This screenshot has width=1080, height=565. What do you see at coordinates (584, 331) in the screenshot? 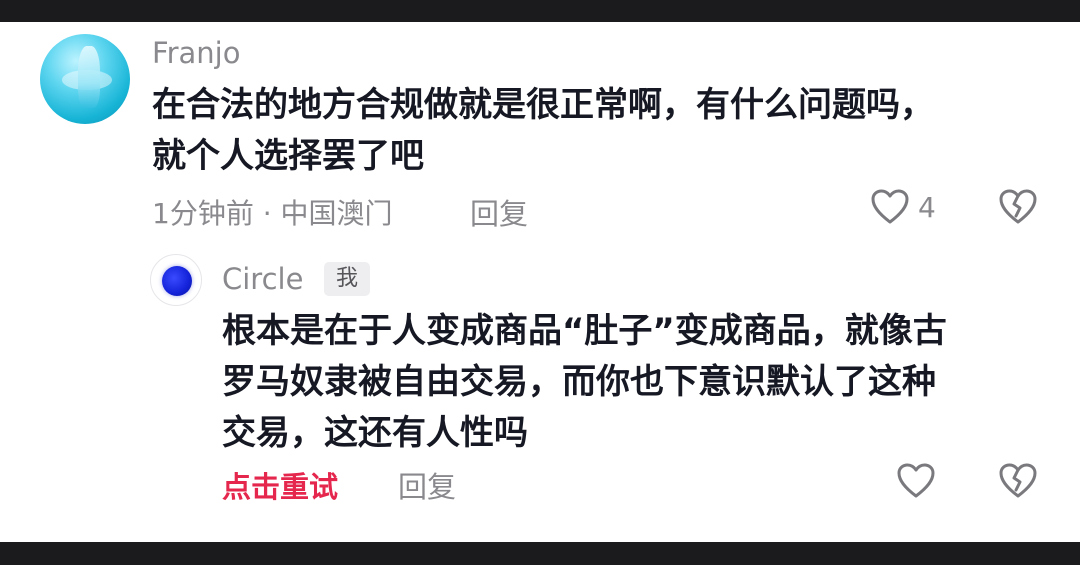
I see `reply-text-line: 根本是在于人变成商品“肚子”变成商品，就像古` at bounding box center [584, 331].